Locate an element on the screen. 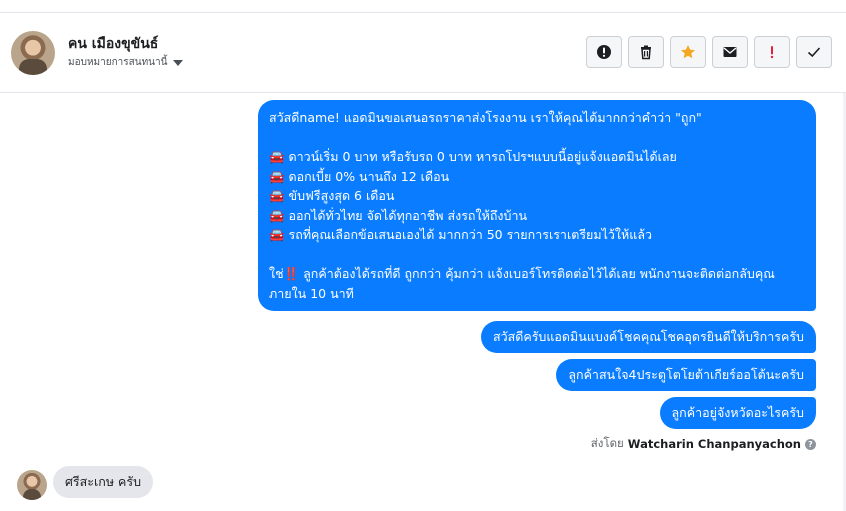 The height and width of the screenshot is (511, 846). contact-name: คน เมืองขุขันธ์ is located at coordinates (113, 44).